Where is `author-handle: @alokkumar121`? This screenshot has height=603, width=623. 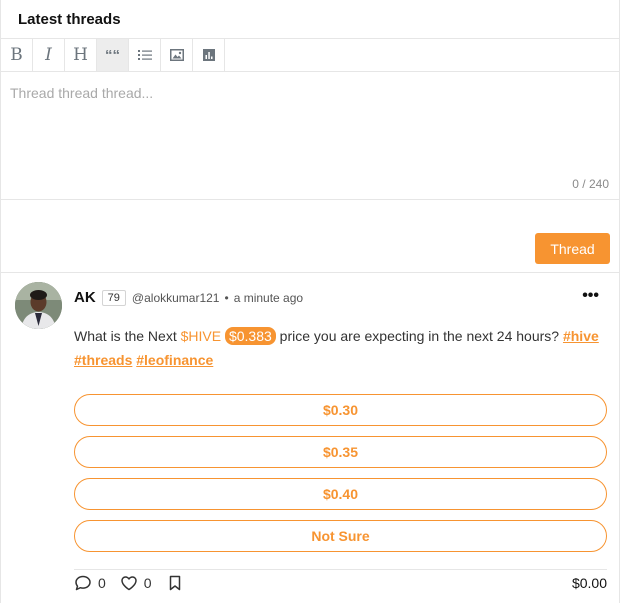 author-handle: @alokkumar121 is located at coordinates (176, 298).